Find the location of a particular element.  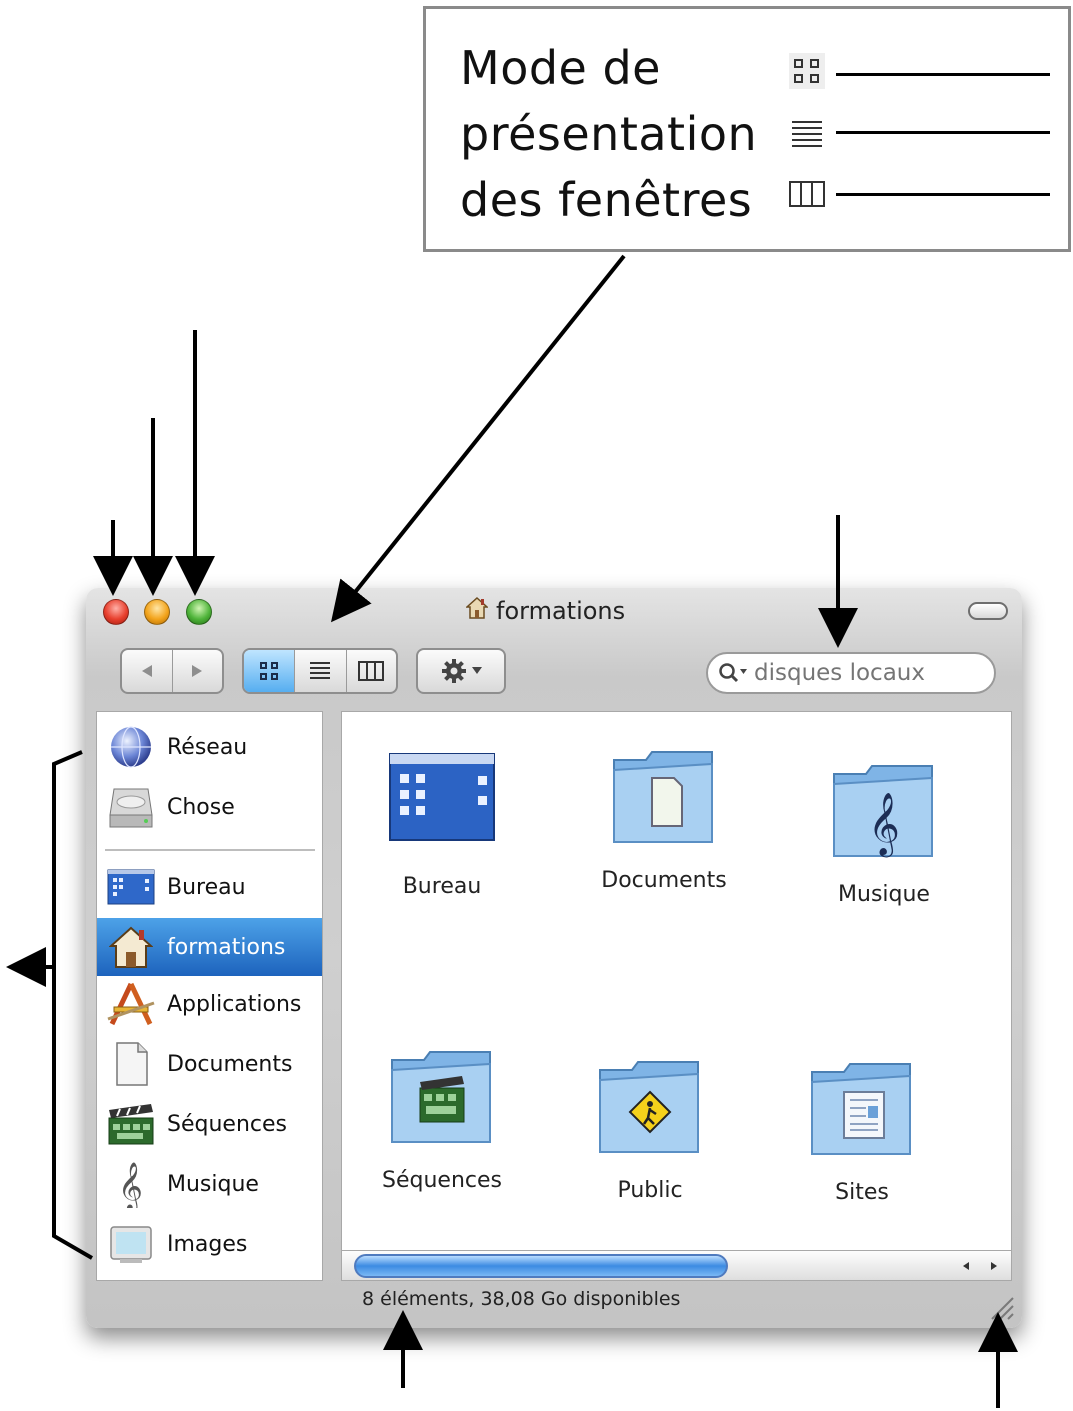

forward-arrow-icon is located at coordinates (197, 671).